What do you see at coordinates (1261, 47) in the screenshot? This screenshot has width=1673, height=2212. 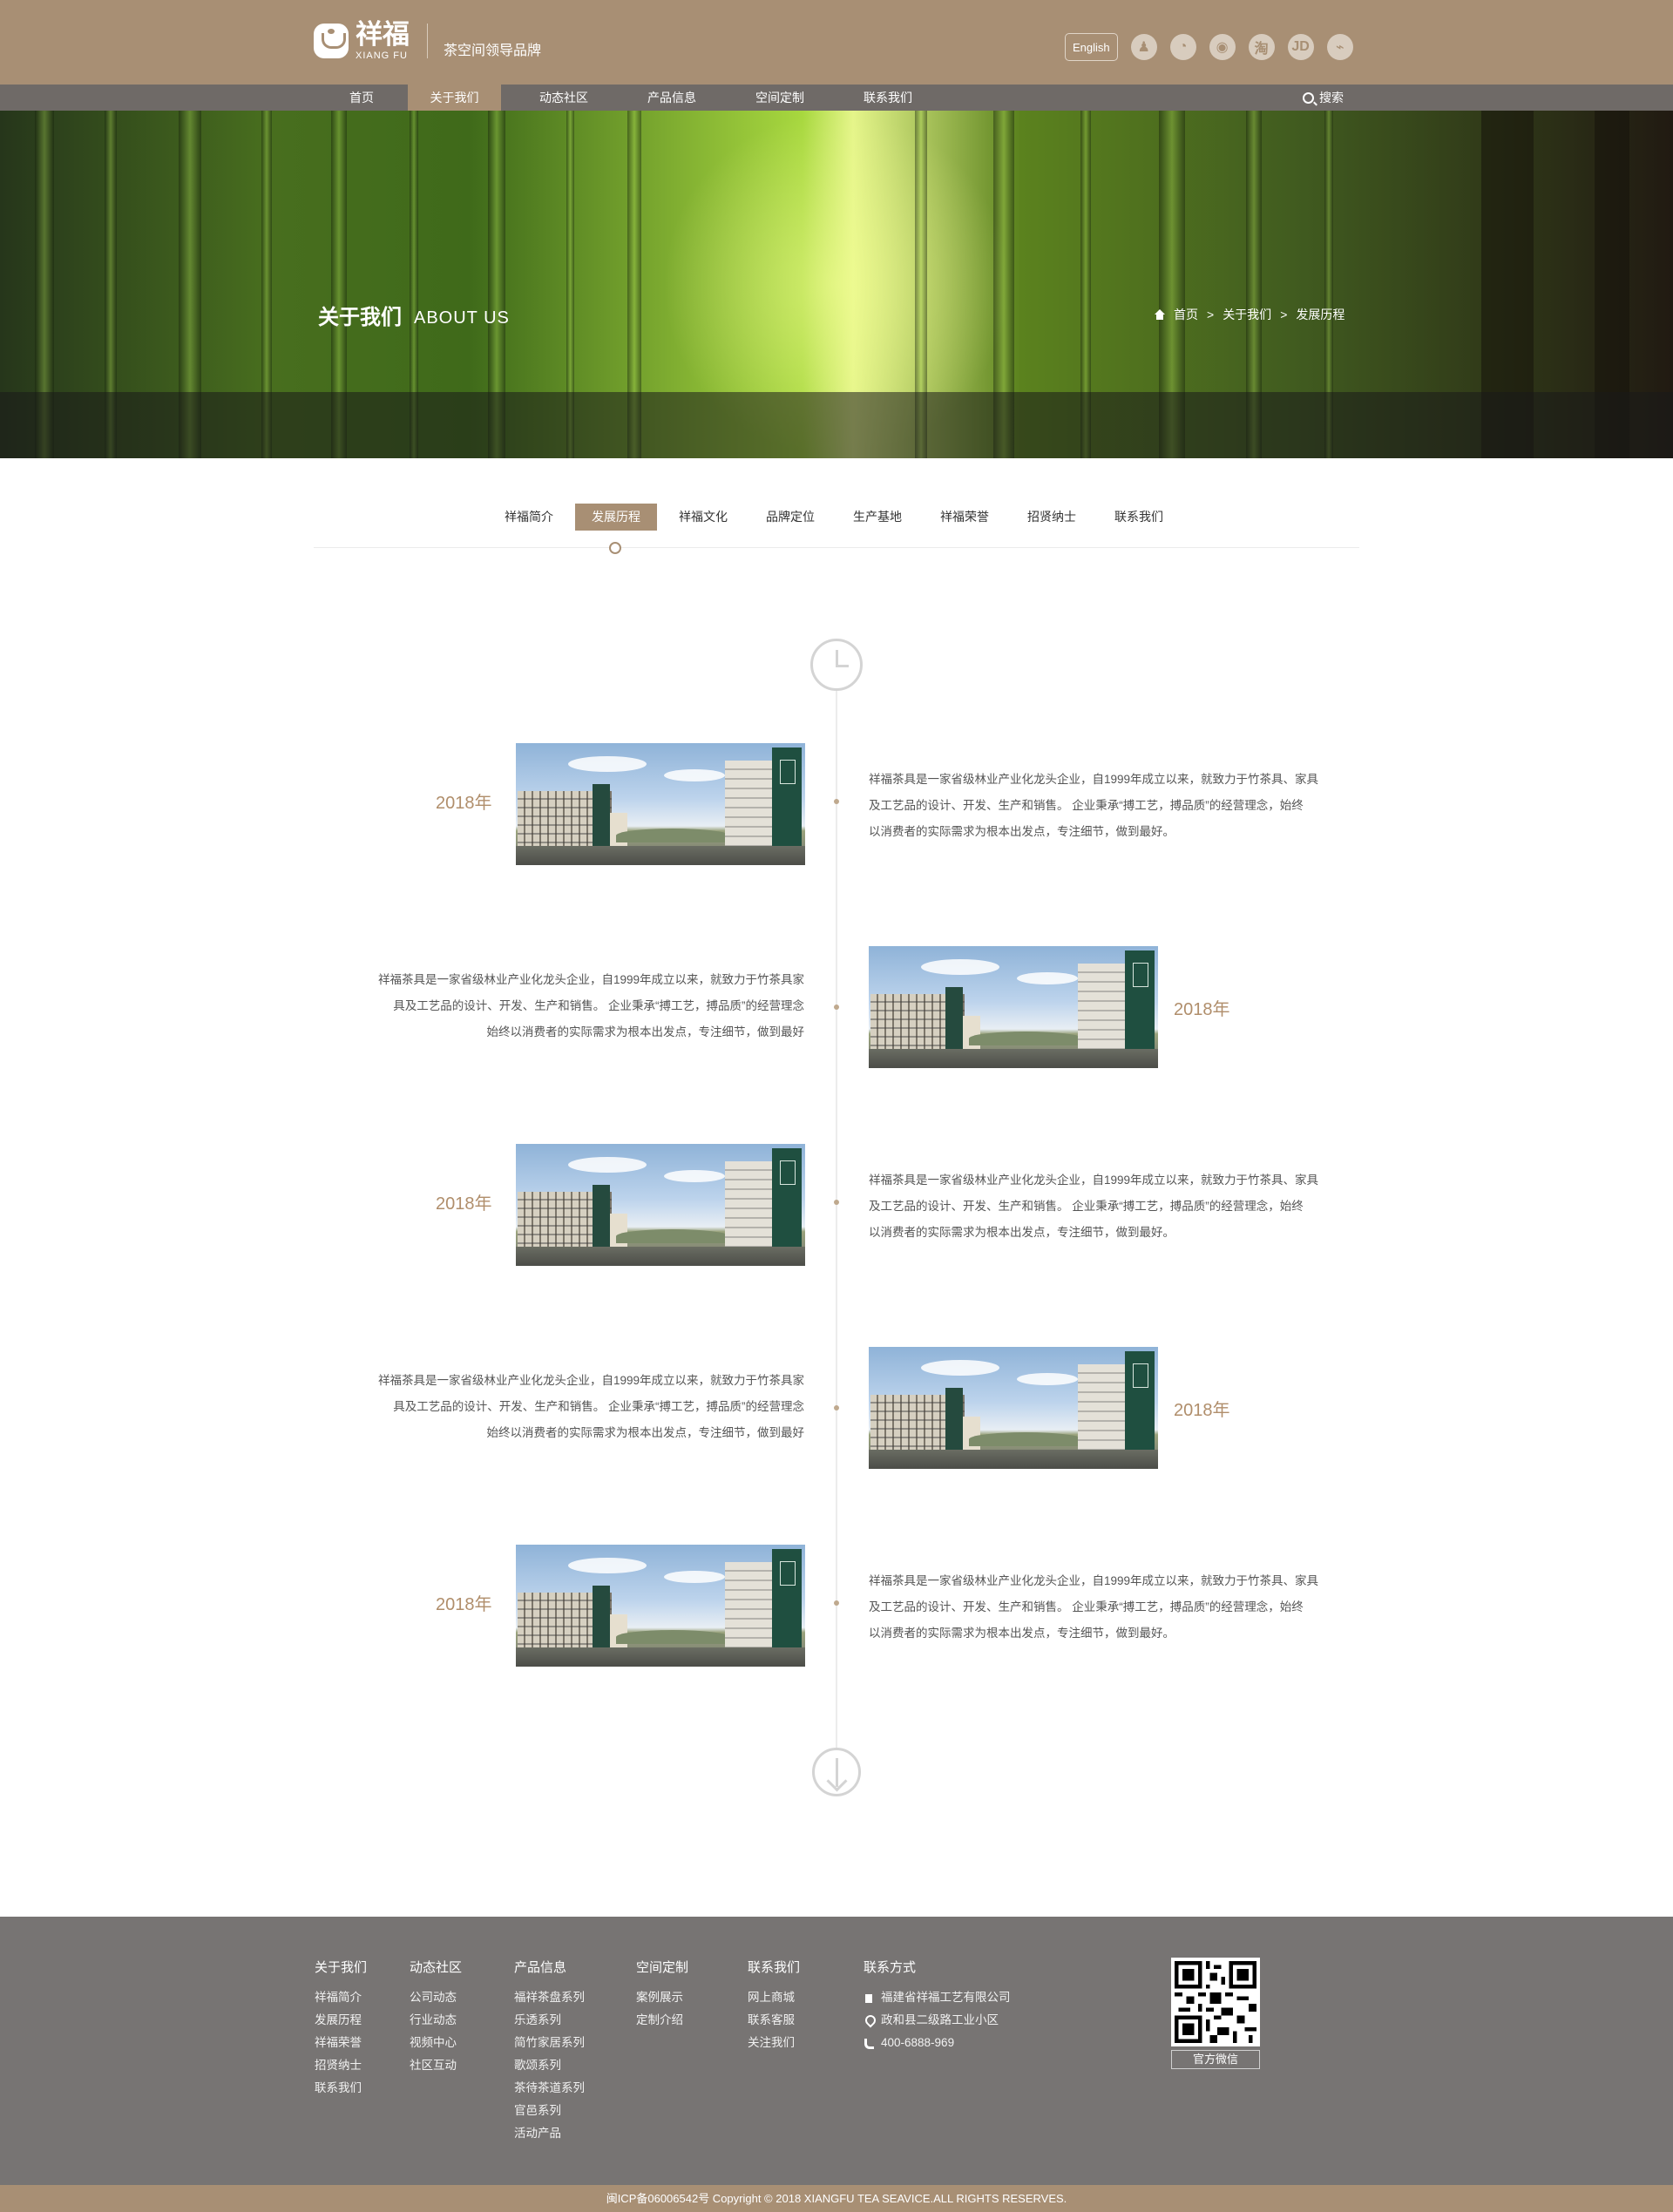 I see `taobao-icon: 淘` at bounding box center [1261, 47].